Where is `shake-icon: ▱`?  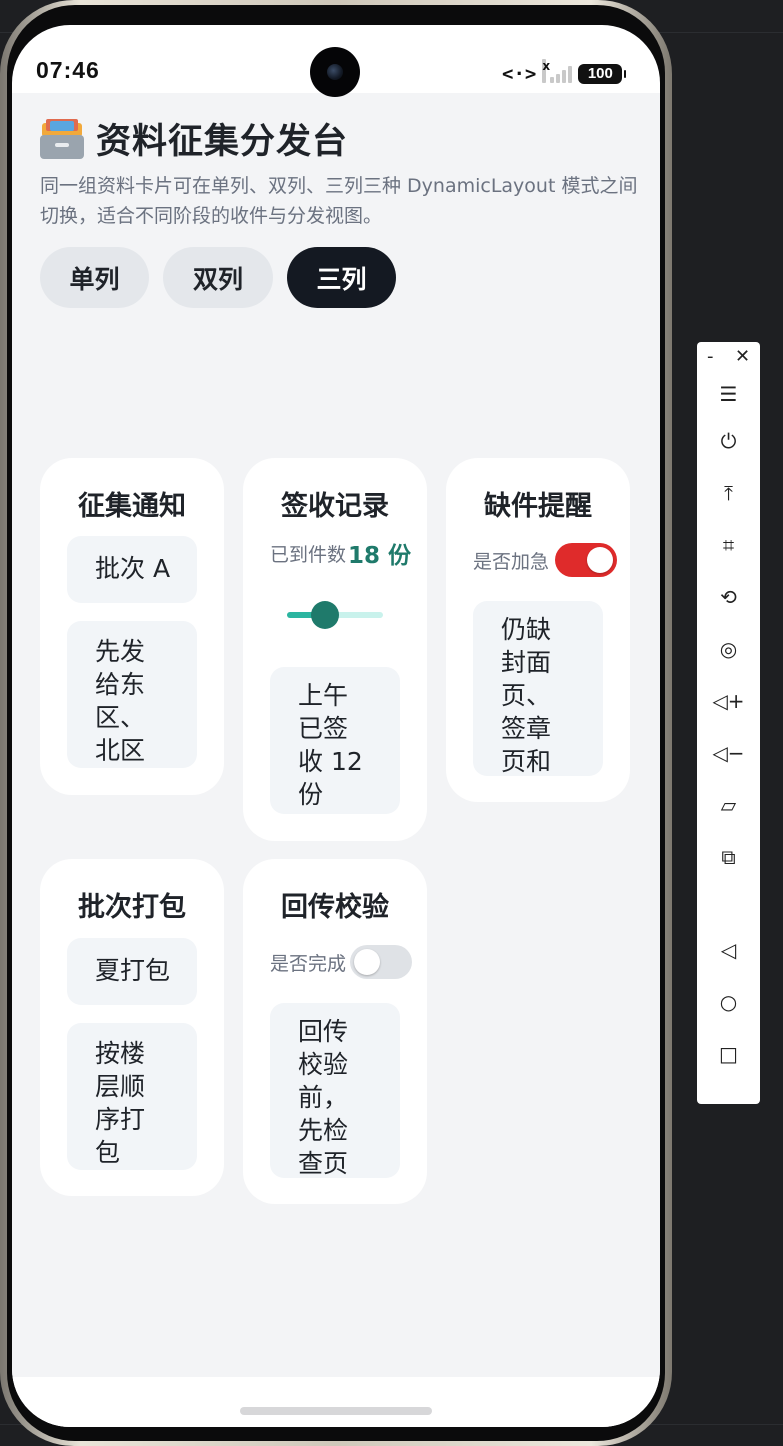 shake-icon: ▱ is located at coordinates (728, 805).